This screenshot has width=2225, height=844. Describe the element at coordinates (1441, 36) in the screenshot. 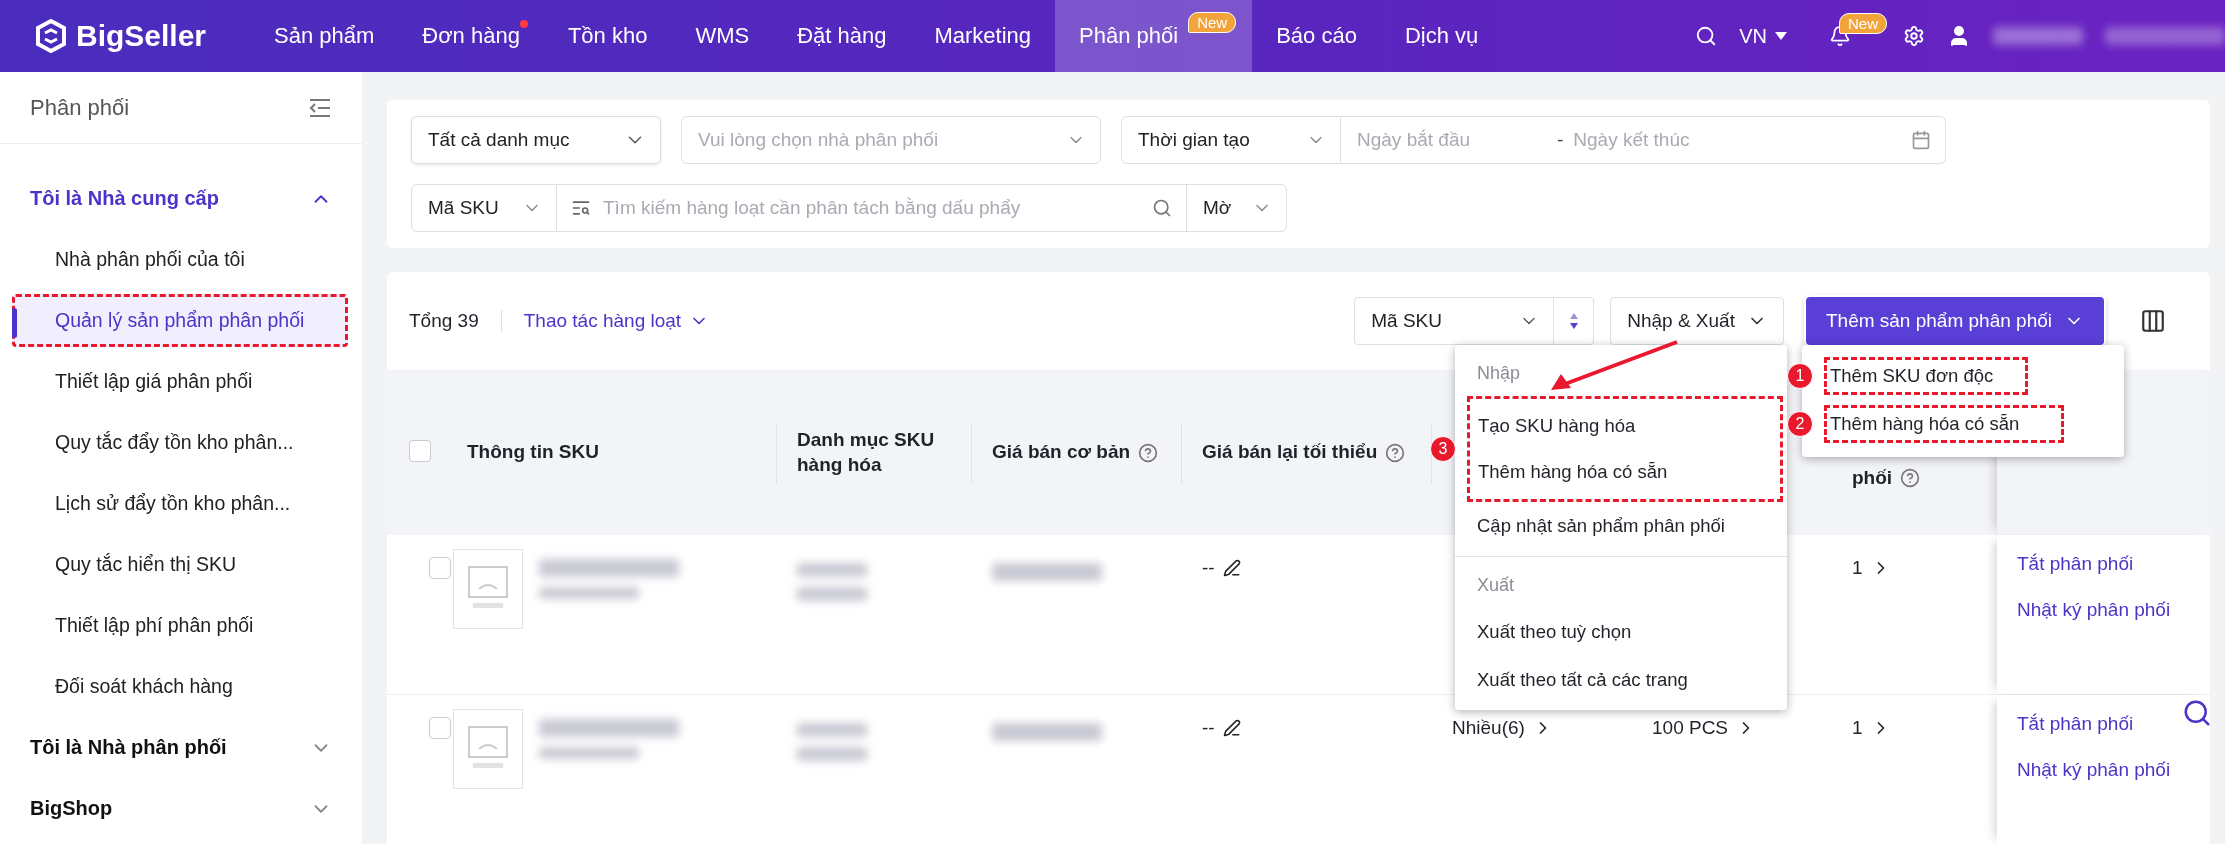

I see `nav-tab: Dịch vụ` at that location.